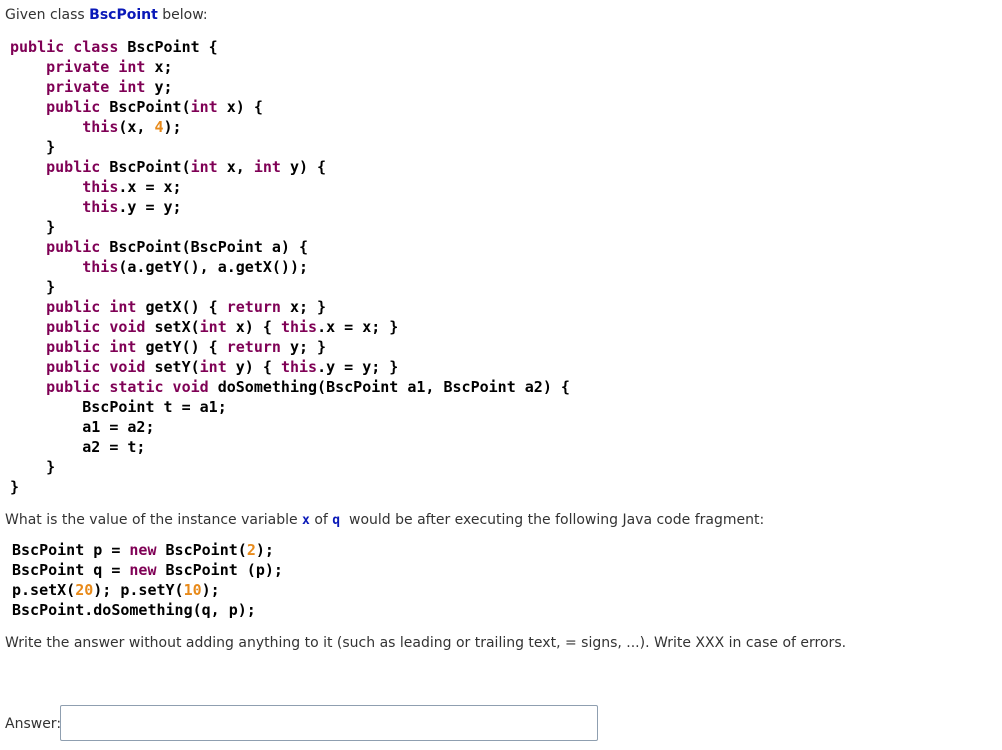  What do you see at coordinates (329, 723) in the screenshot?
I see `answer-input` at bounding box center [329, 723].